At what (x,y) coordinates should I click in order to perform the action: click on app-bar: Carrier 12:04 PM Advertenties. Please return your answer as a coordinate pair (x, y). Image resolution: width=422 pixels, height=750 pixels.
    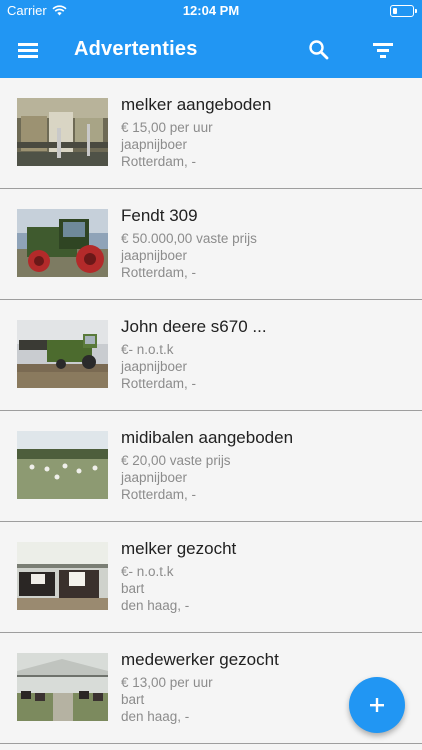
    Looking at the image, I should click on (211, 39).